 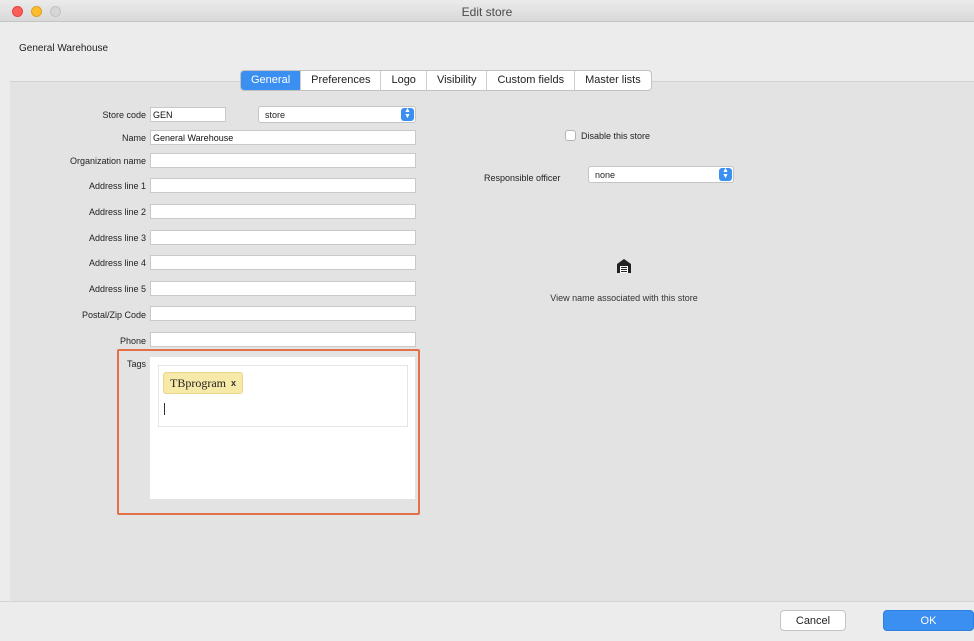 I want to click on tab-logo: Logo, so click(x=404, y=80).